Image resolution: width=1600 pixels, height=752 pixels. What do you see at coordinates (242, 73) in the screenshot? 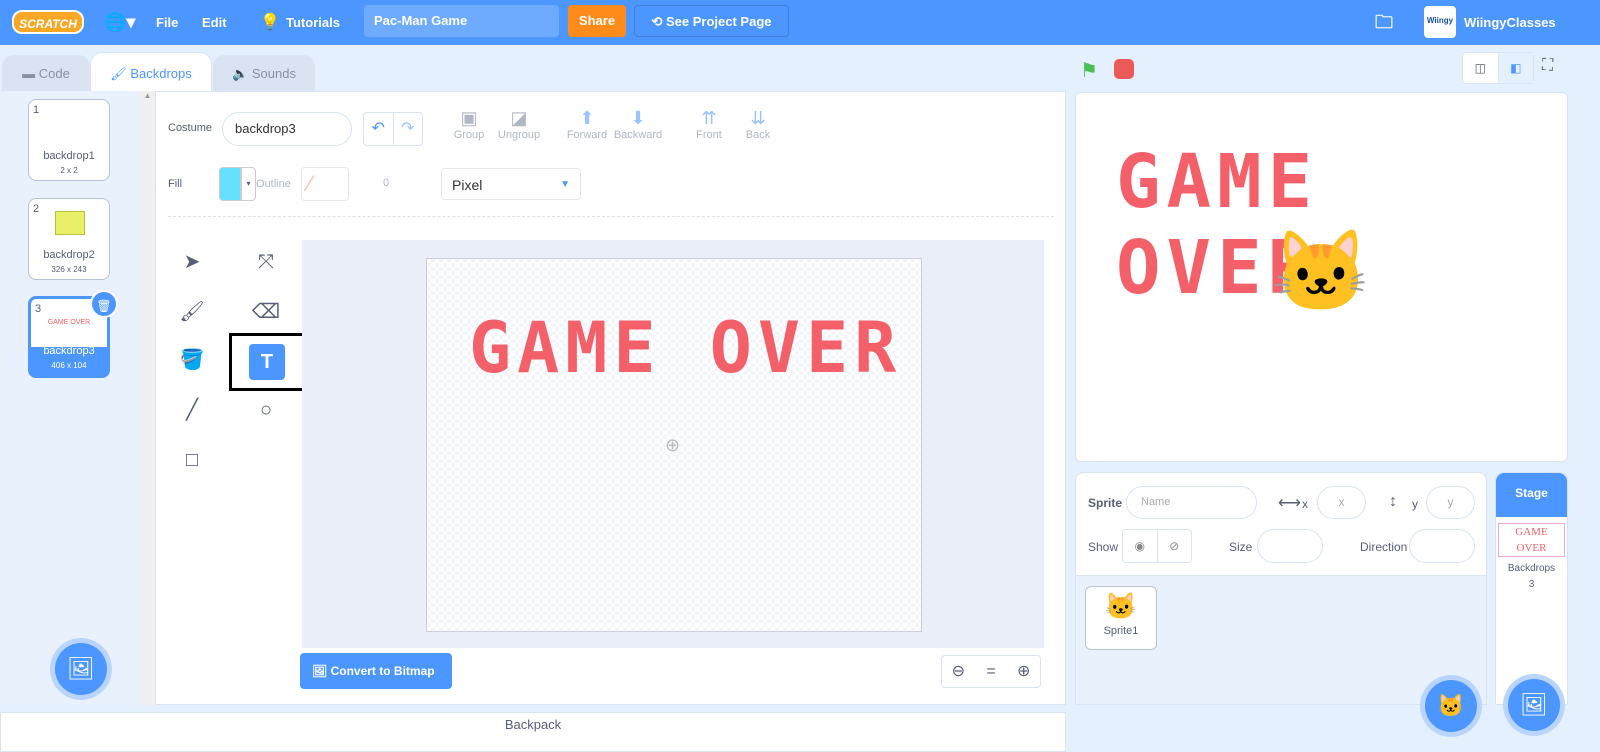
I see `speaker-icon: 🔈` at bounding box center [242, 73].